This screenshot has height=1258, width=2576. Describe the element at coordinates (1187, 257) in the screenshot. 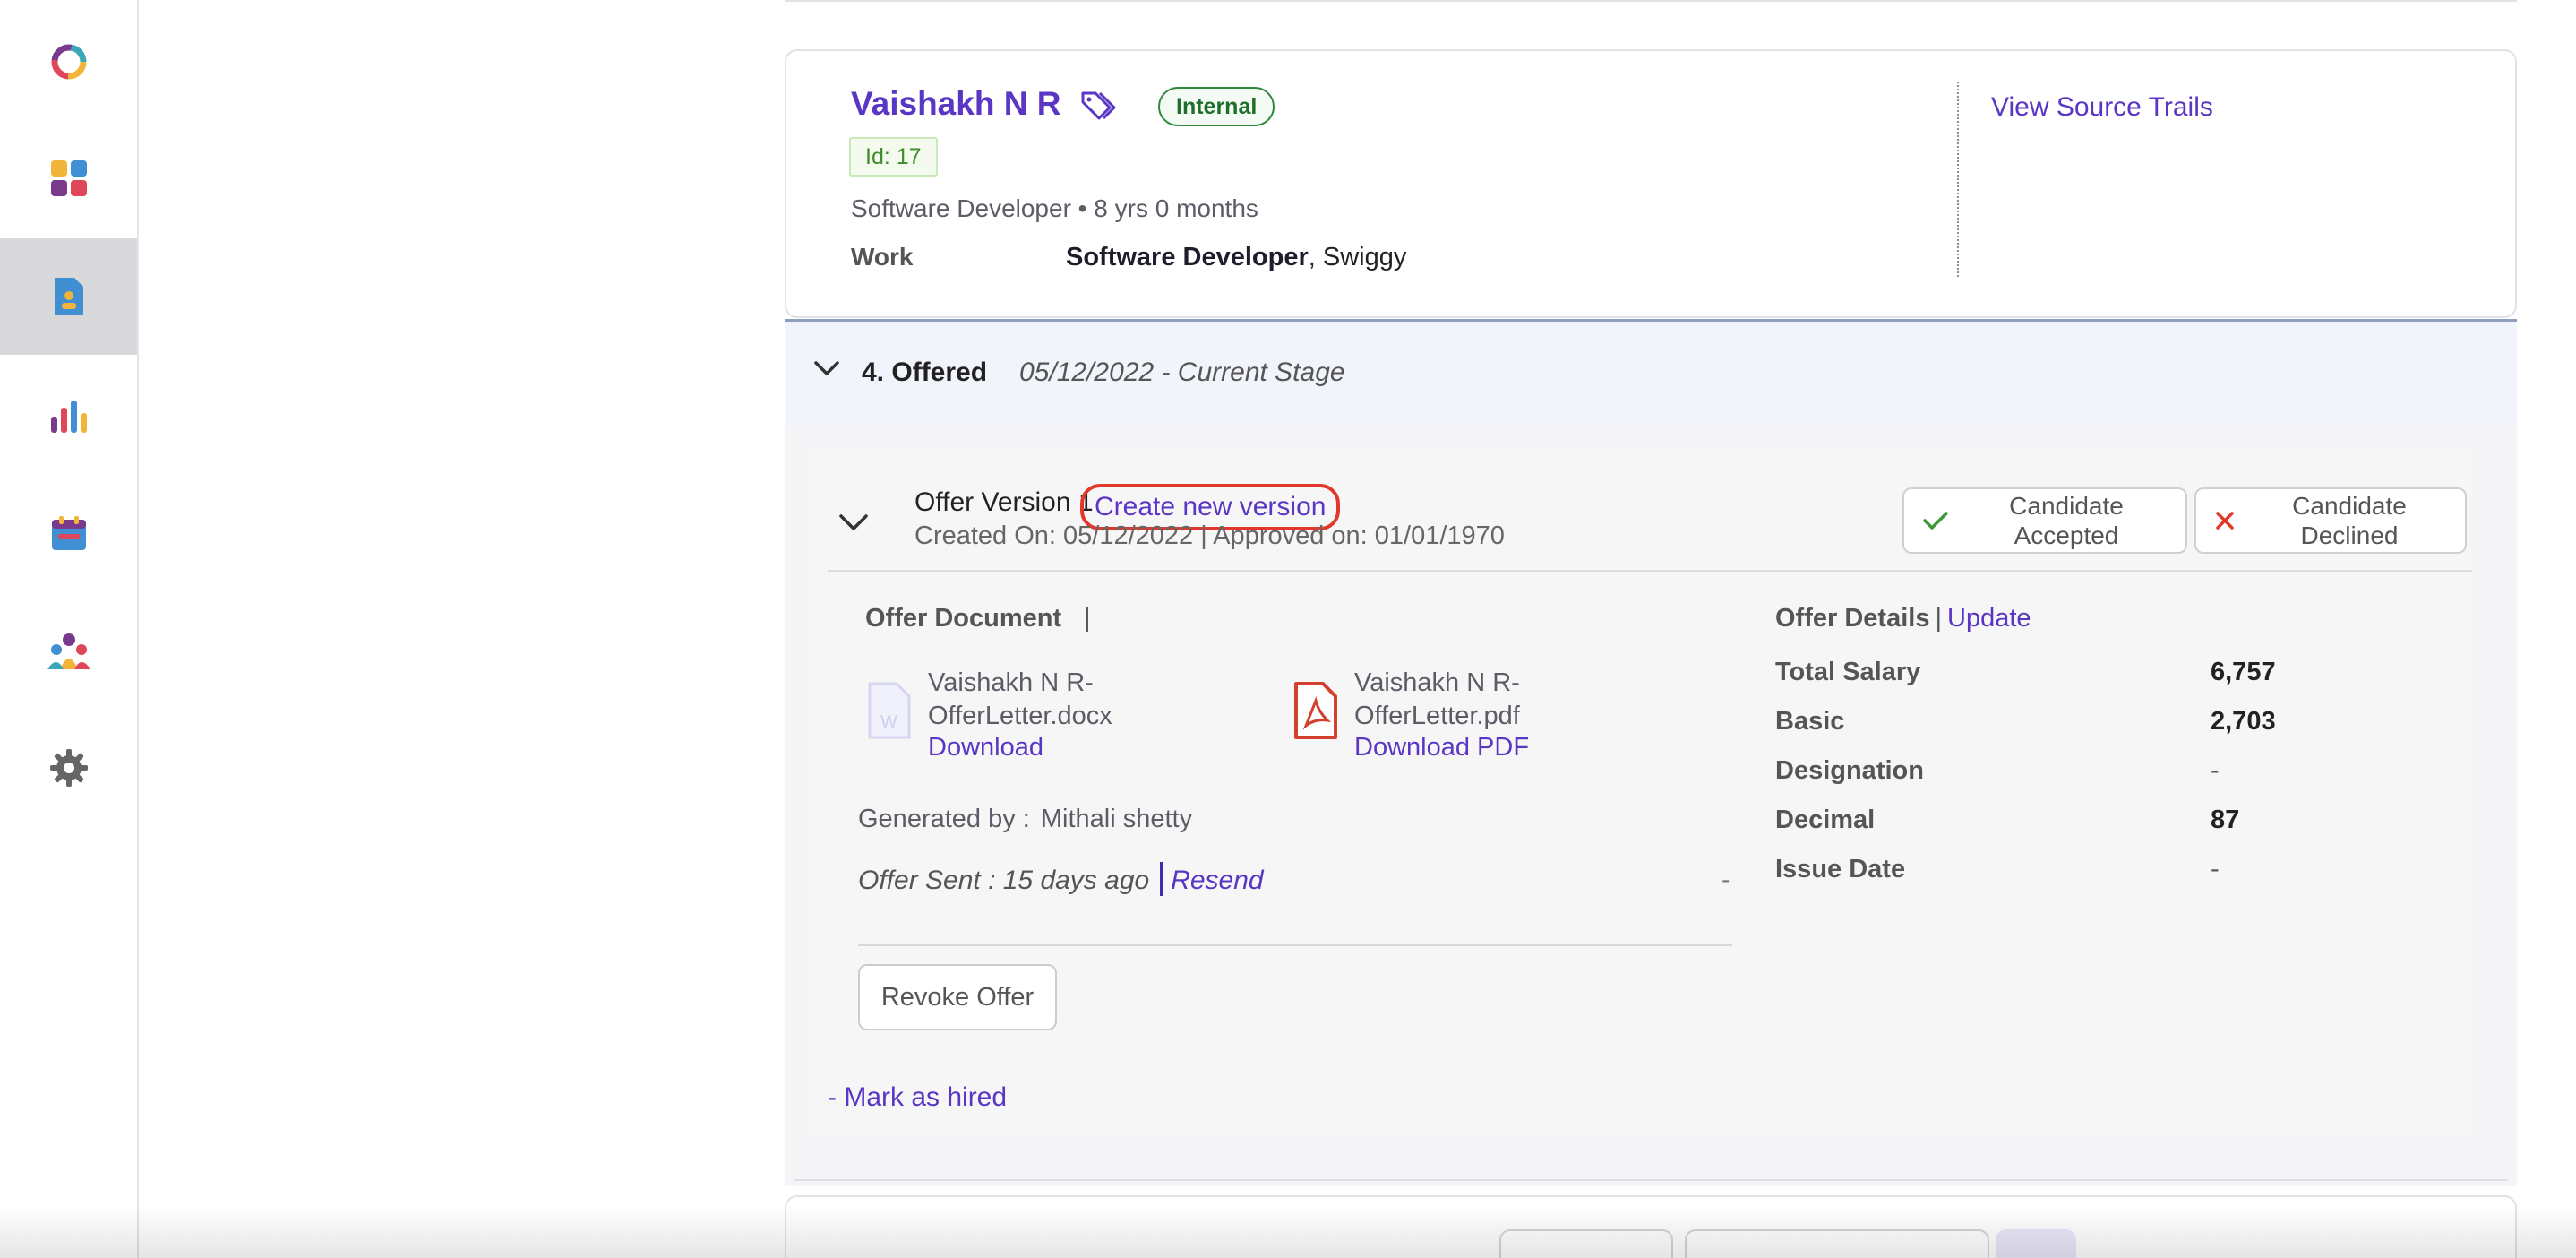

I see `work-title: Software Developer` at that location.